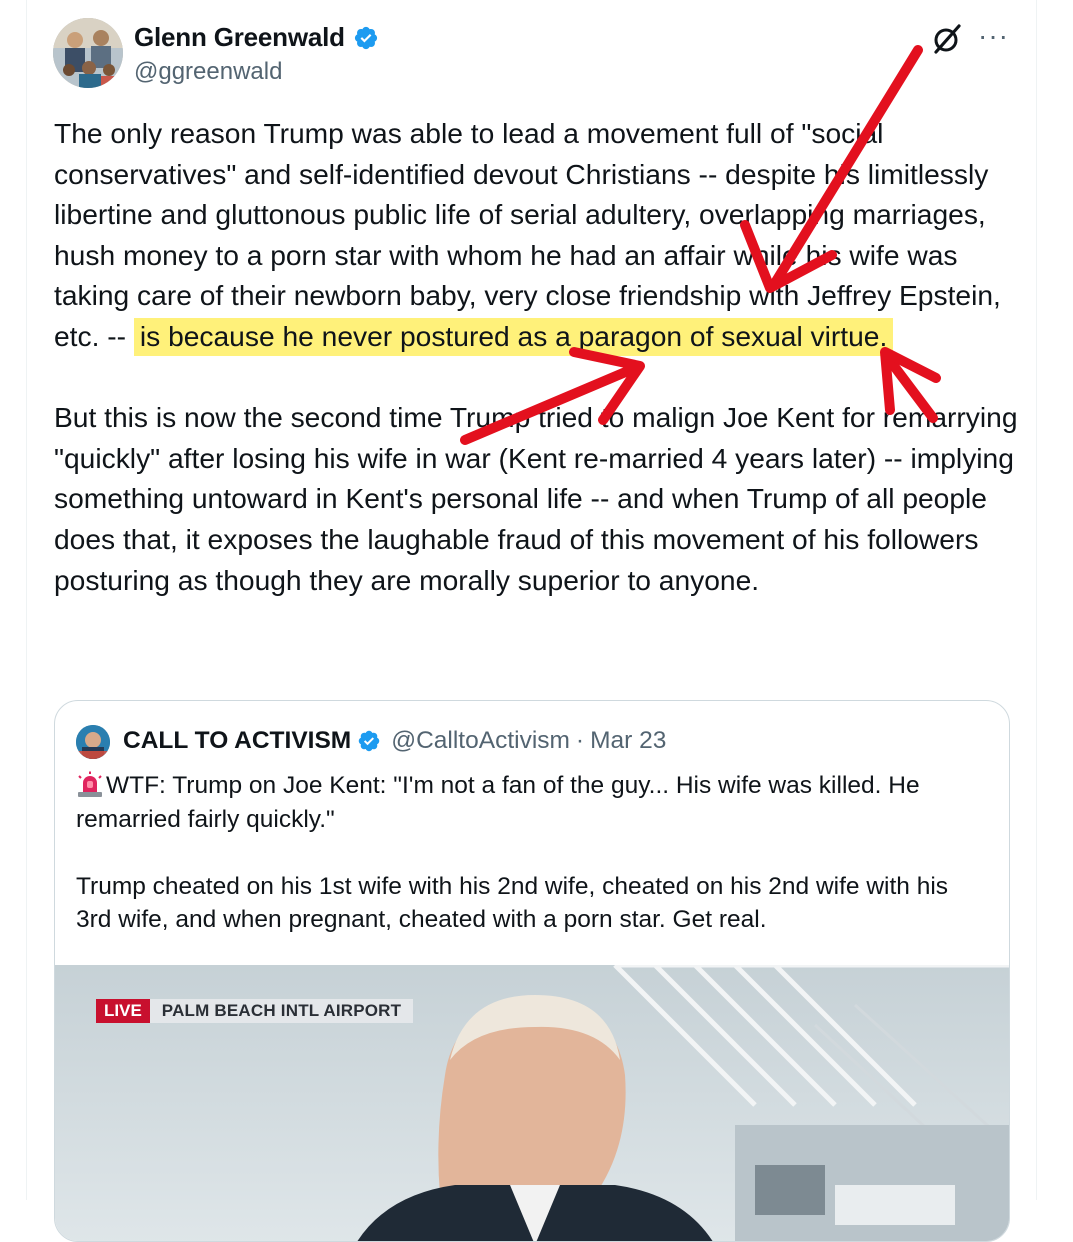 Image resolution: width=1073 pixels, height=1242 pixels. I want to click on live-broadcast-banner: LIVE PALM BEACH INTL AIRPORT, so click(255, 1011).